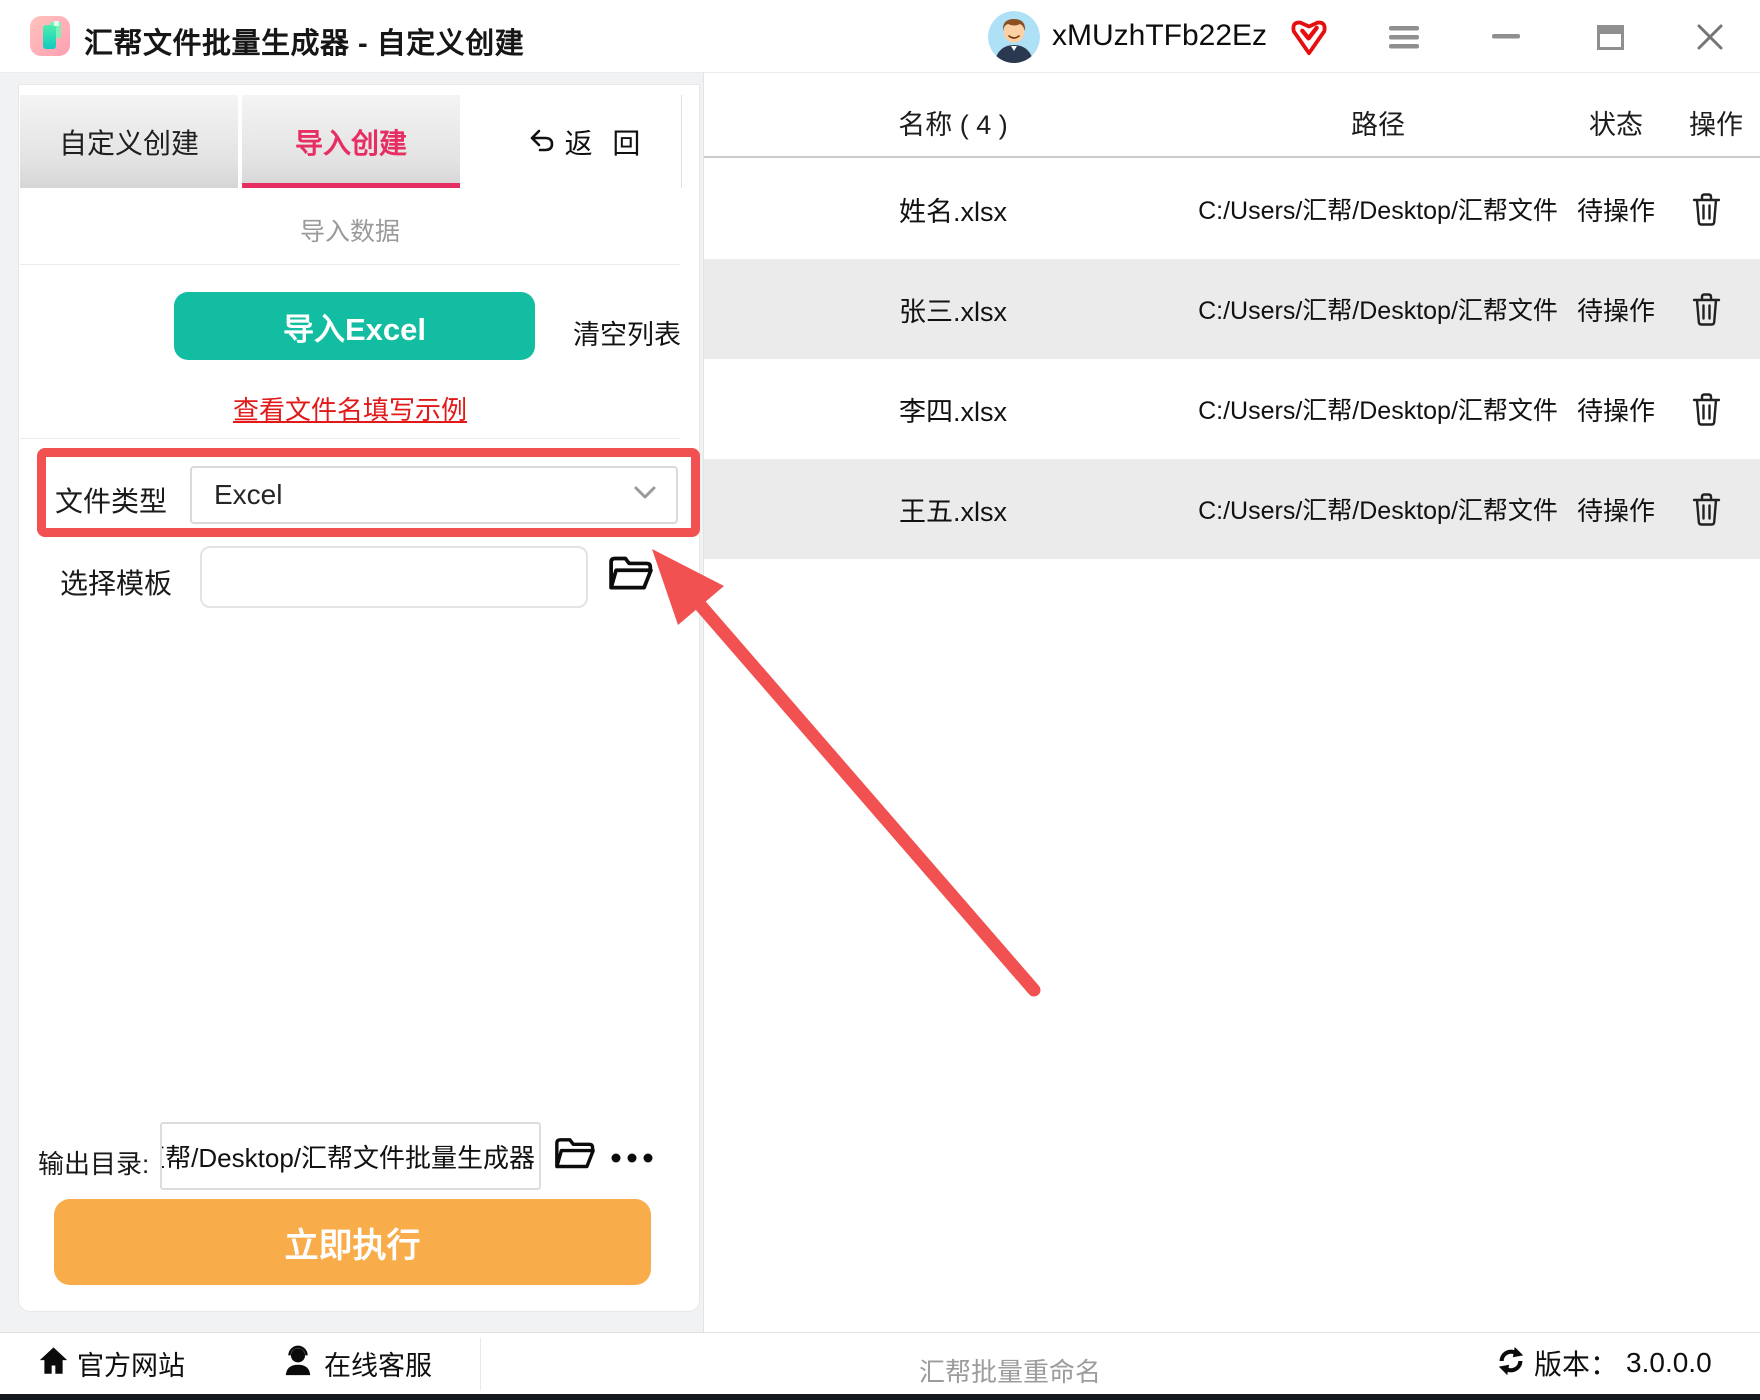  What do you see at coordinates (116, 583) in the screenshot?
I see `template-label: 选择模板` at bounding box center [116, 583].